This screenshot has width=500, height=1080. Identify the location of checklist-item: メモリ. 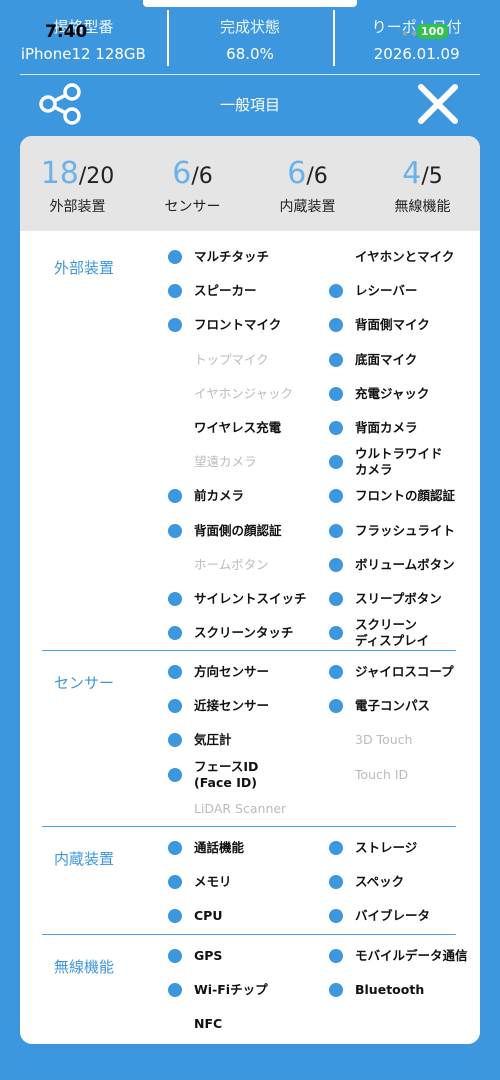
(200, 882).